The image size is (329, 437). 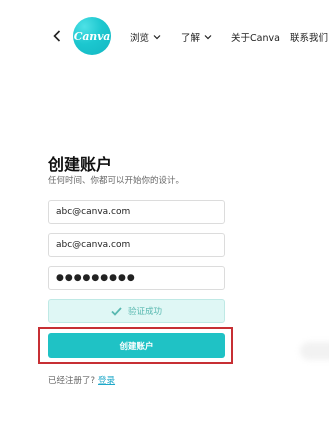 I want to click on nav-about-label: 关于Canva, so click(x=255, y=38).